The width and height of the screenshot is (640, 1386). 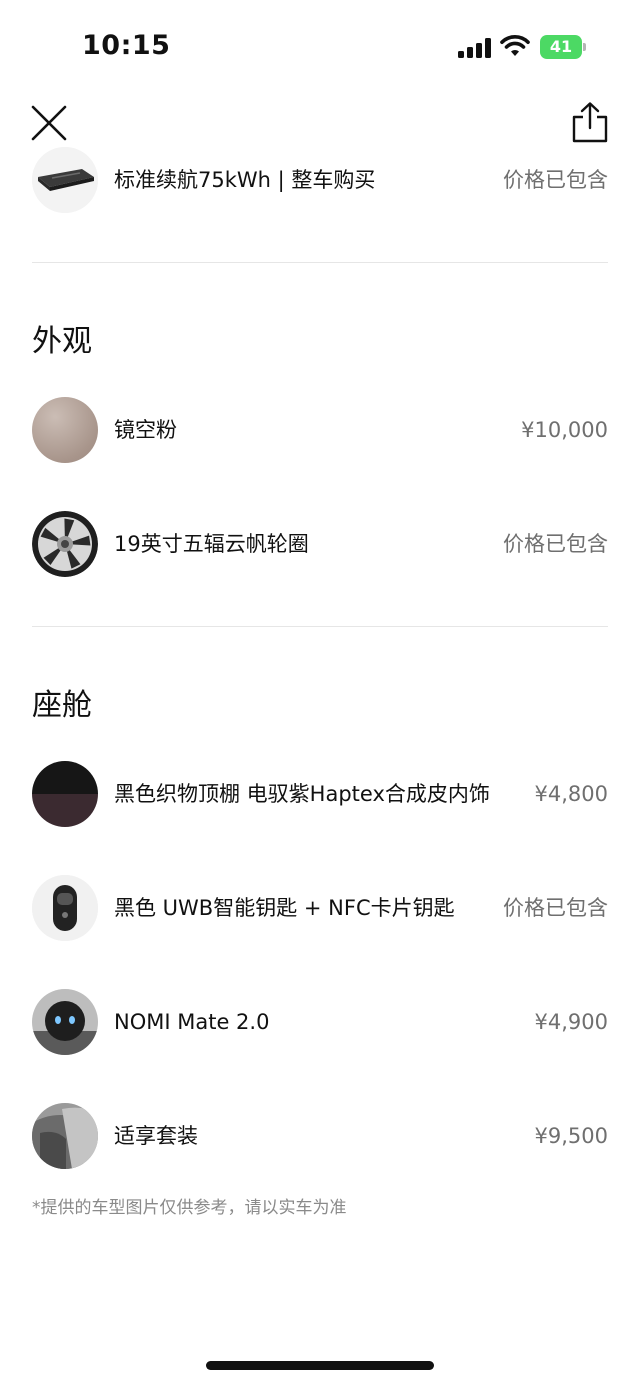 What do you see at coordinates (571, 794) in the screenshot?
I see `interior-price: ¥4,800` at bounding box center [571, 794].